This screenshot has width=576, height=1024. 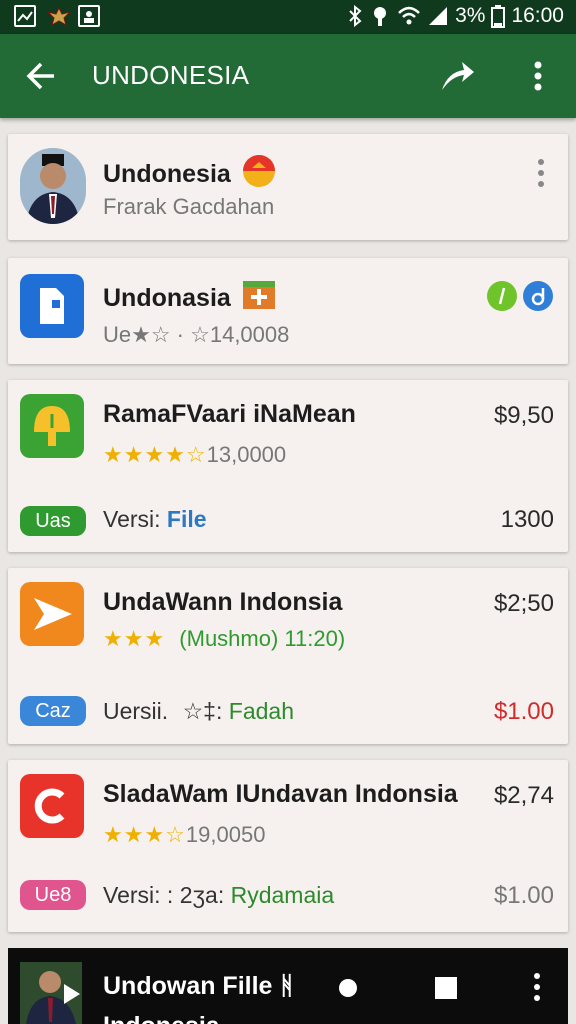 I want to click on garuda-notification-icon, so click(x=59, y=16).